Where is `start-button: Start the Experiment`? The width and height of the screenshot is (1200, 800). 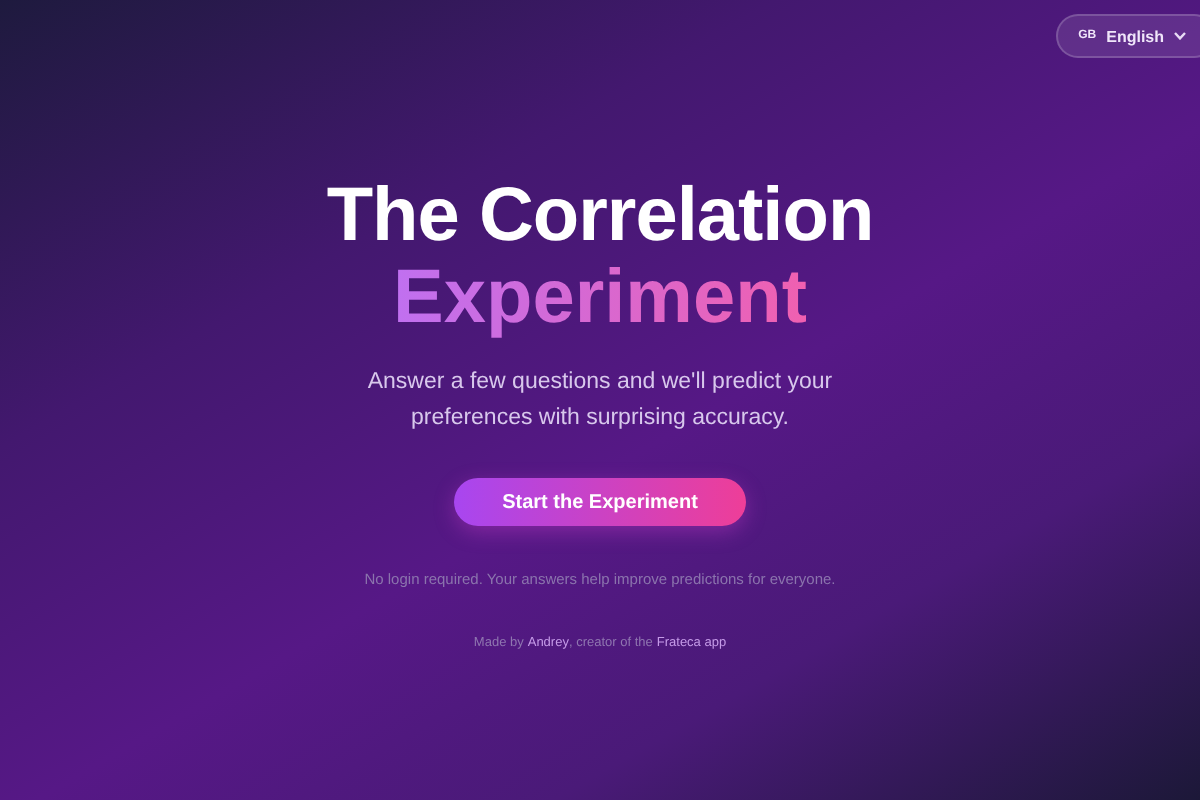 start-button: Start the Experiment is located at coordinates (600, 502).